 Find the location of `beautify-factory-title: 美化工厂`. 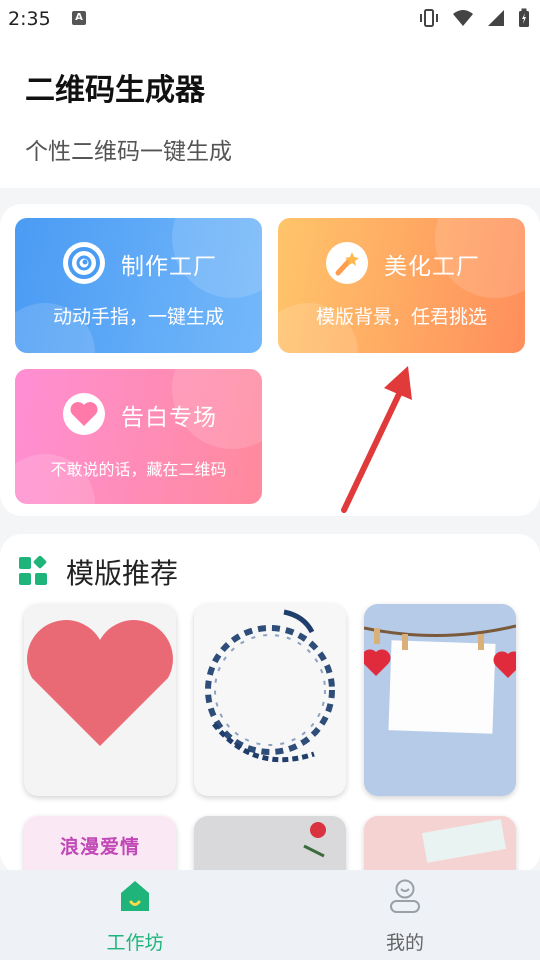

beautify-factory-title: 美化工厂 is located at coordinates (432, 267).